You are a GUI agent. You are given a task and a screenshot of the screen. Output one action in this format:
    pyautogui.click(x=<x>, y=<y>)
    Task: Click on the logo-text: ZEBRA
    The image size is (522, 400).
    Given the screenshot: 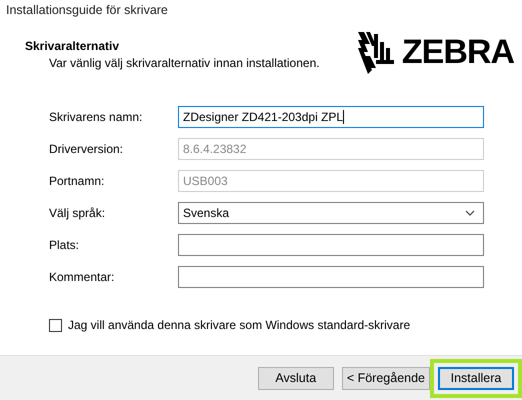 What is the action you would take?
    pyautogui.click(x=458, y=52)
    